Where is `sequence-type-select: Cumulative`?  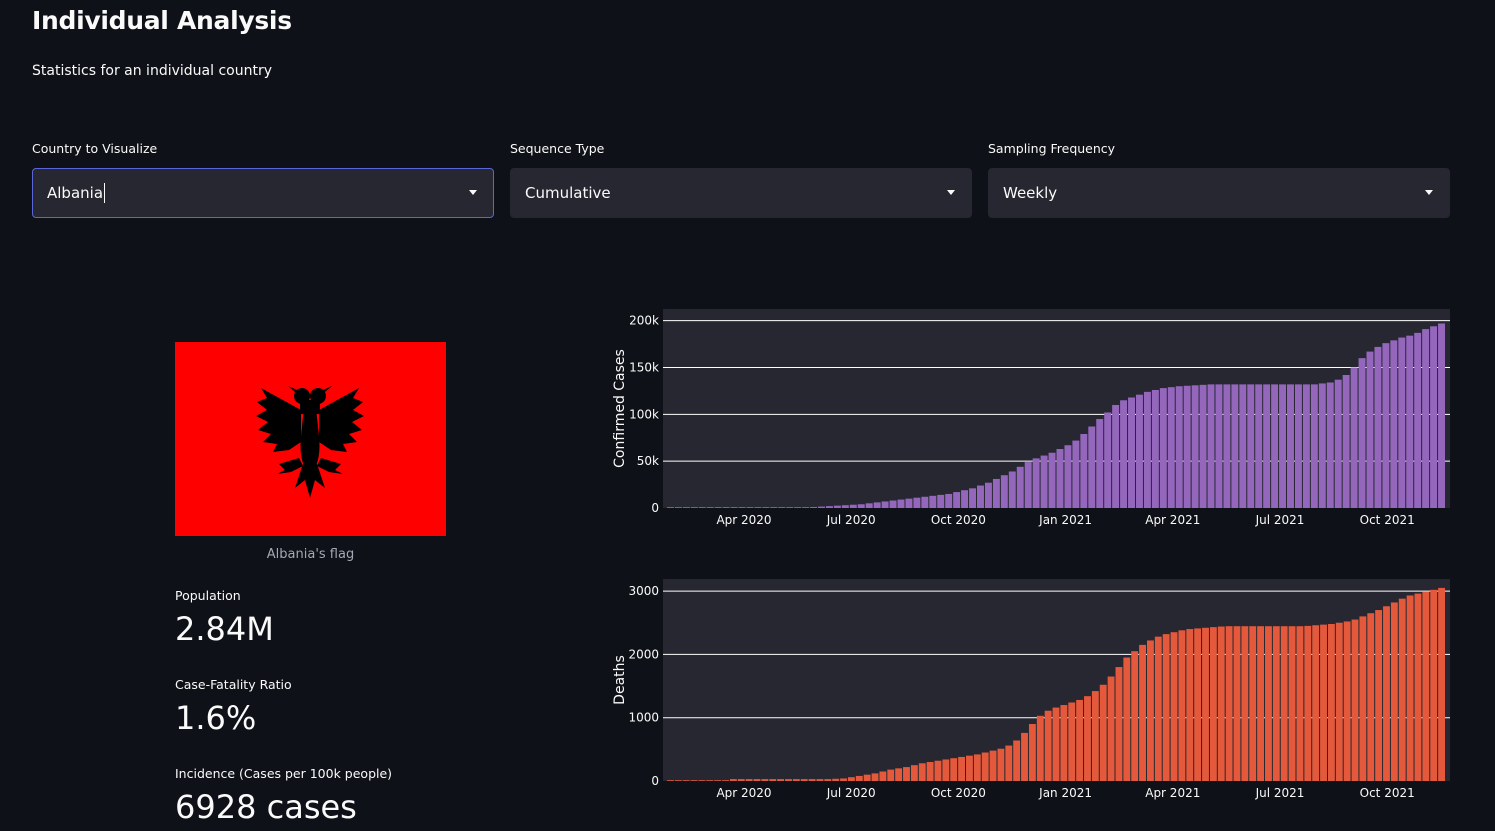 sequence-type-select: Cumulative is located at coordinates (741, 193).